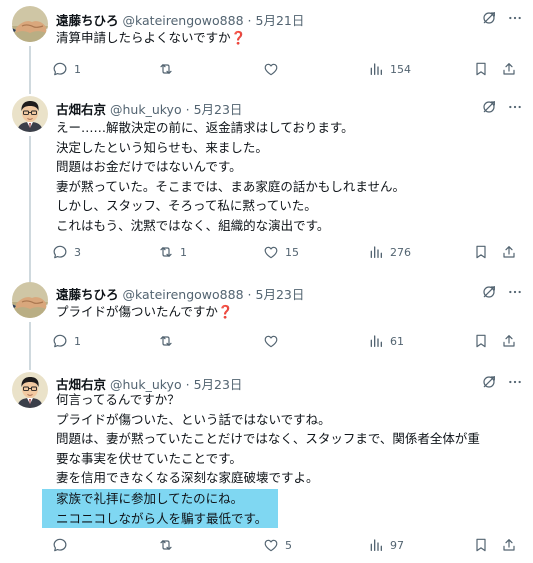 This screenshot has height=563, width=533. Describe the element at coordinates (160, 498) in the screenshot. I see `highlighted-text-line: 家族で礼拝に参加してたのにね。` at that location.